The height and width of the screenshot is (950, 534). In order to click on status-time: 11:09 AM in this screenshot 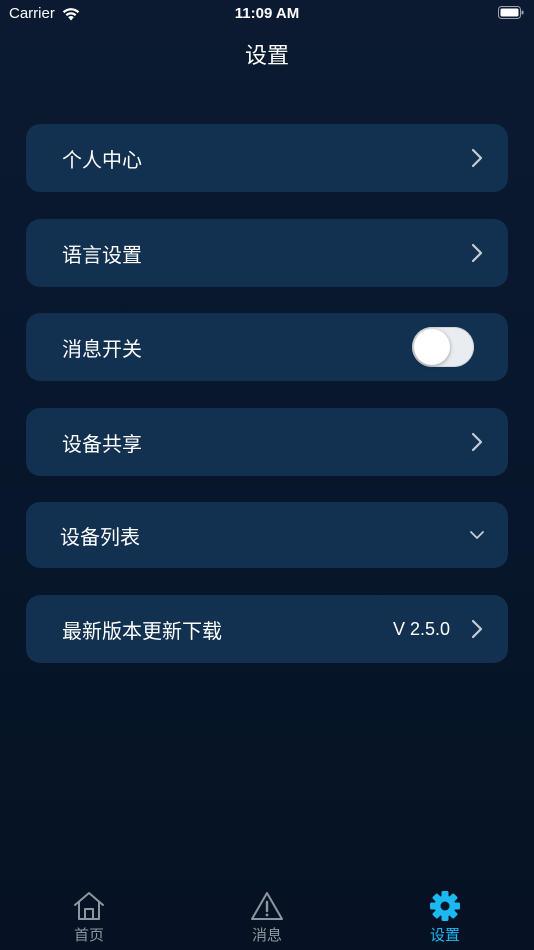, I will do `click(267, 13)`.